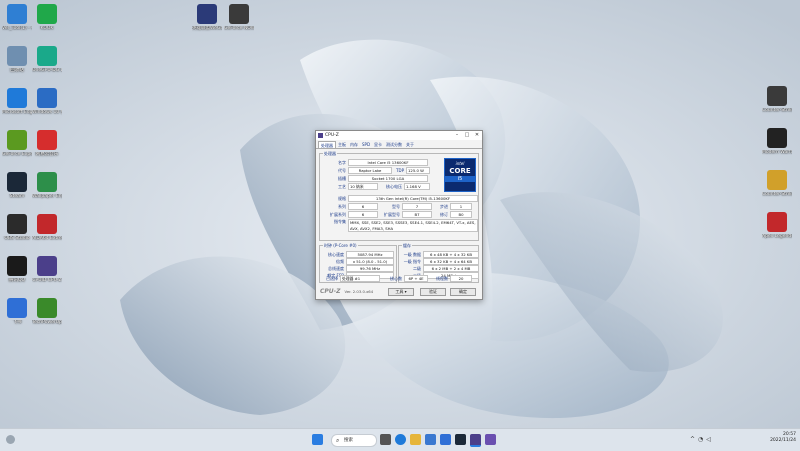  Describe the element at coordinates (777, 96) in the screenshot. I see `csgo-icon` at that location.